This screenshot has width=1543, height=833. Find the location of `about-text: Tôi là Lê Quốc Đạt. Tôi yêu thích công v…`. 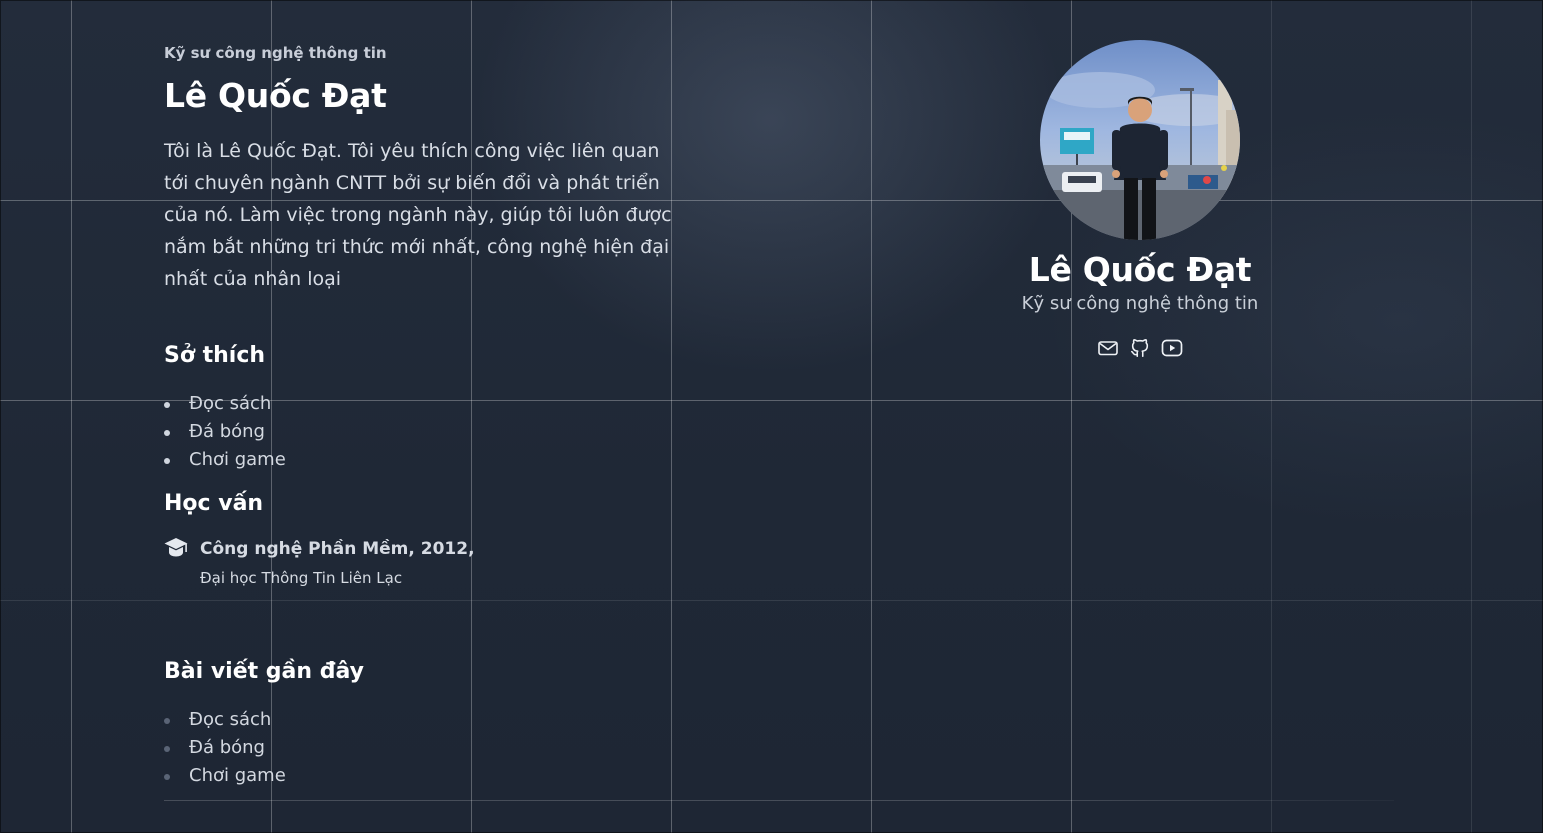

about-text: Tôi là Lê Quốc Đạt. Tôi yêu thích công v… is located at coordinates (418, 215).